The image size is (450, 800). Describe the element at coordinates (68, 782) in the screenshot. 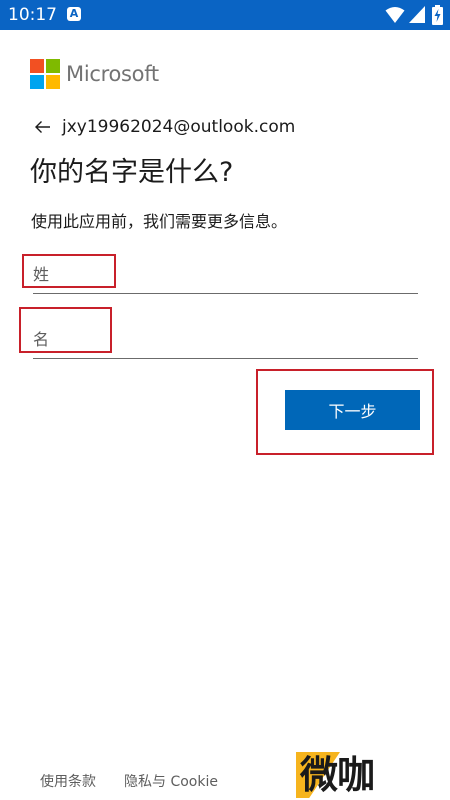

I see `terms-of-use-link: 使用条款` at that location.